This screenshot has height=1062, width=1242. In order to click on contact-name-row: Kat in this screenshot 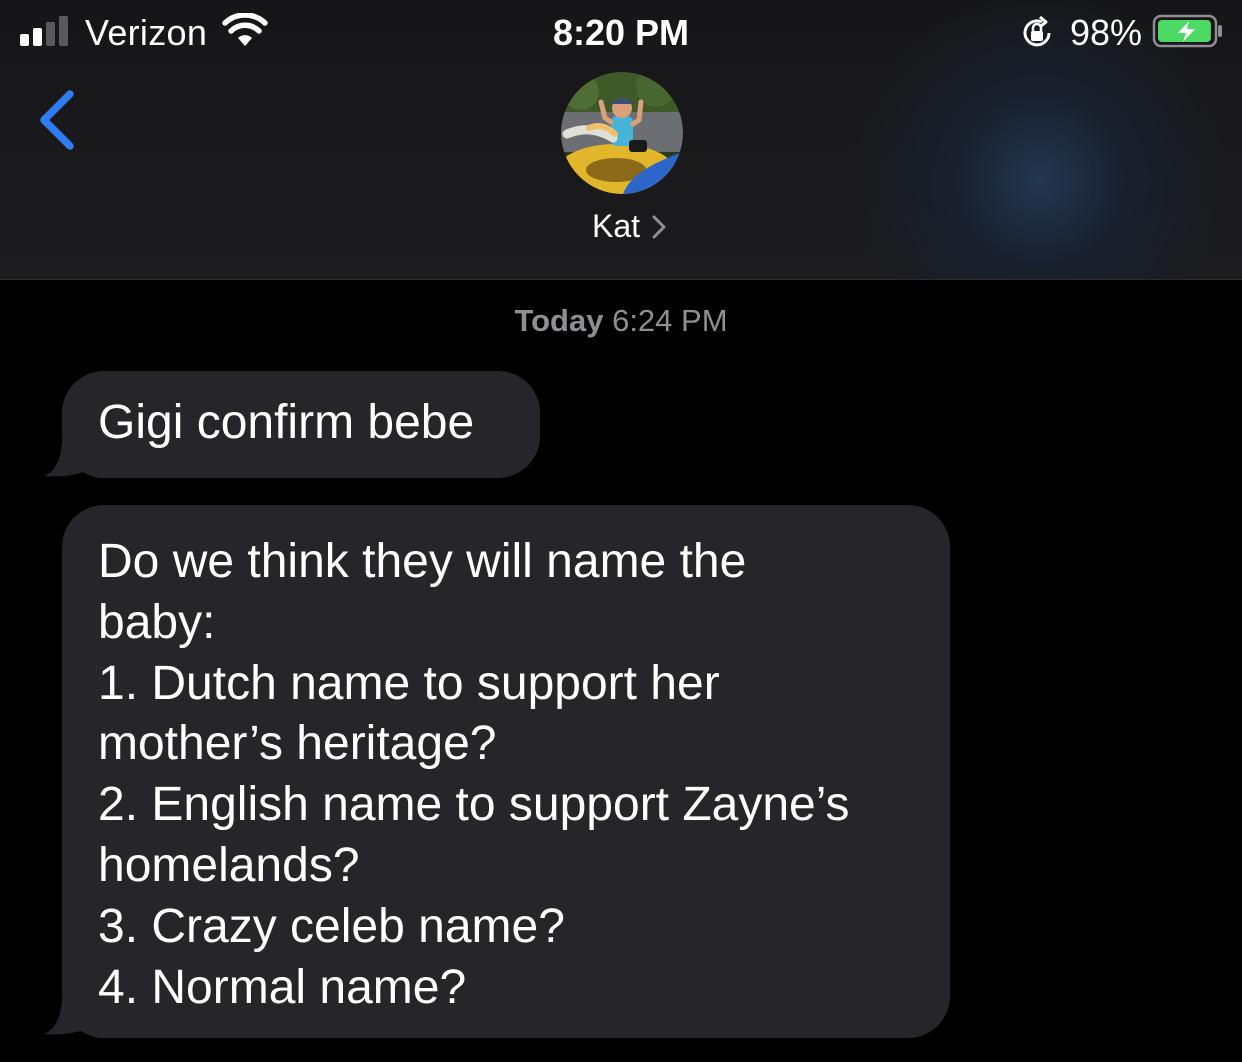, I will do `click(621, 226)`.